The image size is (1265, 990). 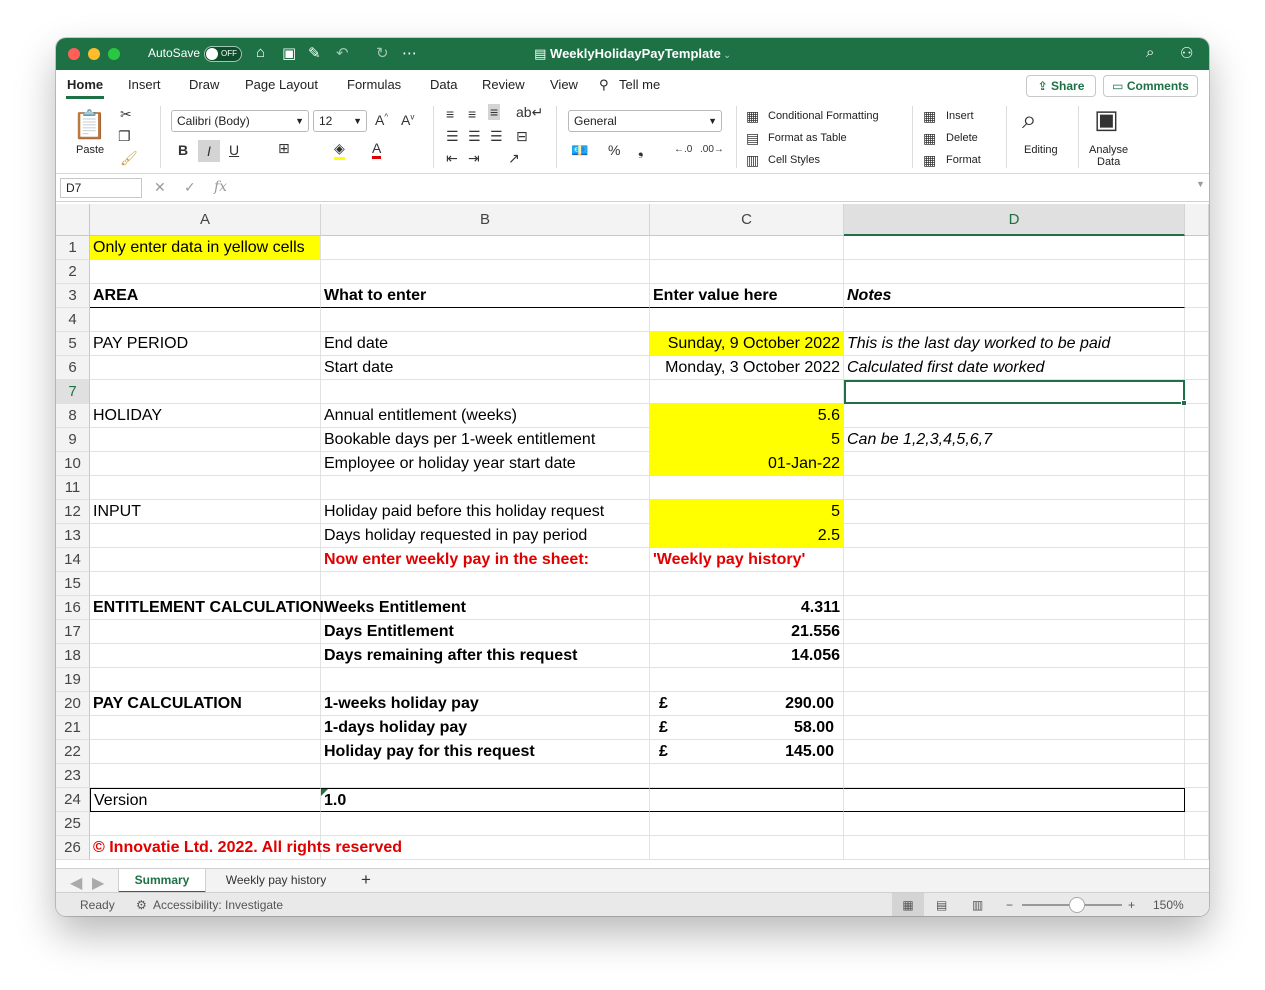 What do you see at coordinates (324, 792) in the screenshot?
I see `error-indicator-icon` at bounding box center [324, 792].